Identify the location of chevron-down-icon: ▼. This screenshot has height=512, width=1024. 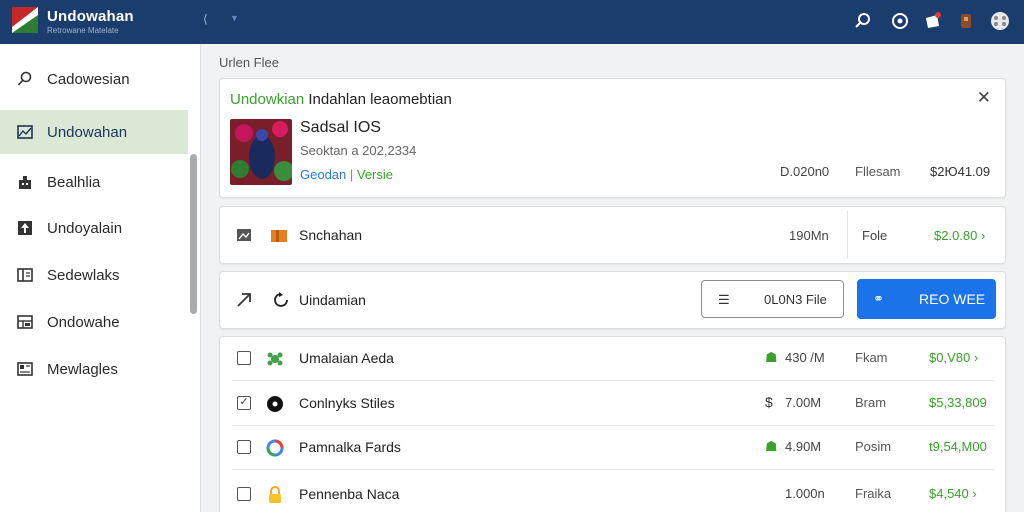
(234, 18).